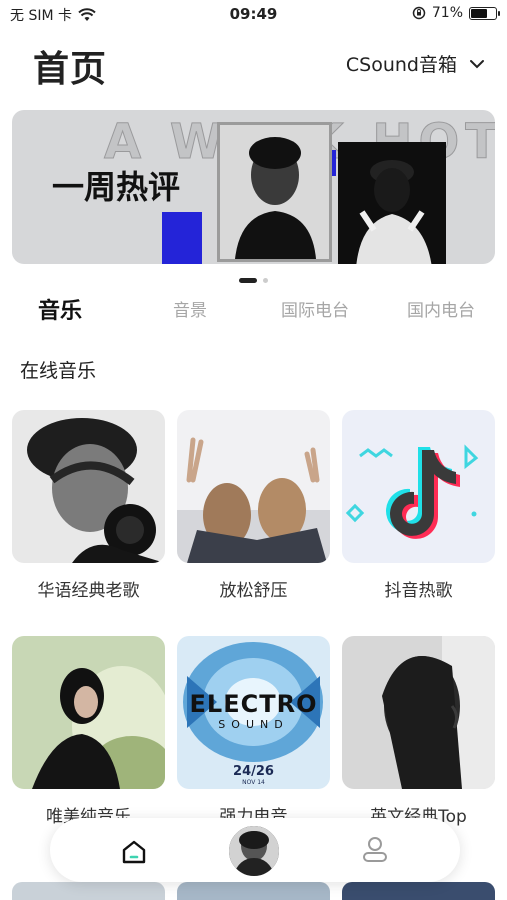 This screenshot has height=900, width=507. I want to click on playlist-card: 放松舒压, so click(253, 501).